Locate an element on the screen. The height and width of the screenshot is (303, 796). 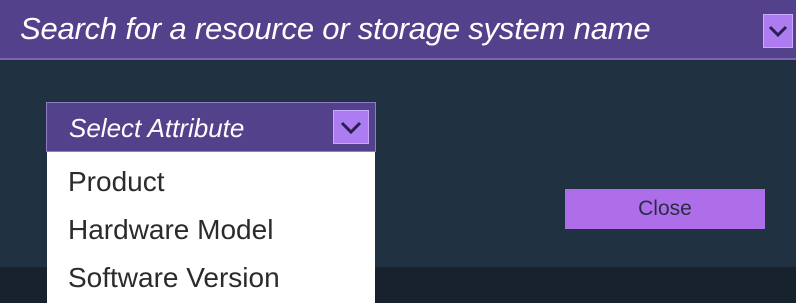
attribute-select-toggle is located at coordinates (351, 127).